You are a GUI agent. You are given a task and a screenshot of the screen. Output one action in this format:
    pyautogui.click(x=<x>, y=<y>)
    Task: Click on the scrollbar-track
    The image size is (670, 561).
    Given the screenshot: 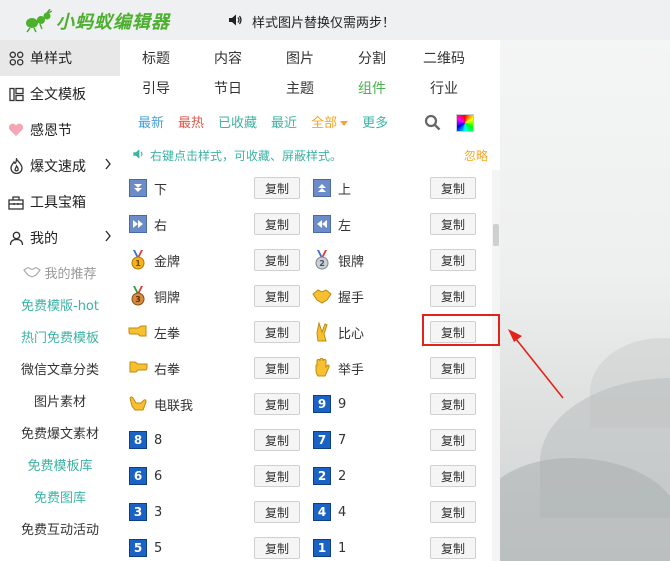 What is the action you would take?
    pyautogui.click(x=496, y=365)
    